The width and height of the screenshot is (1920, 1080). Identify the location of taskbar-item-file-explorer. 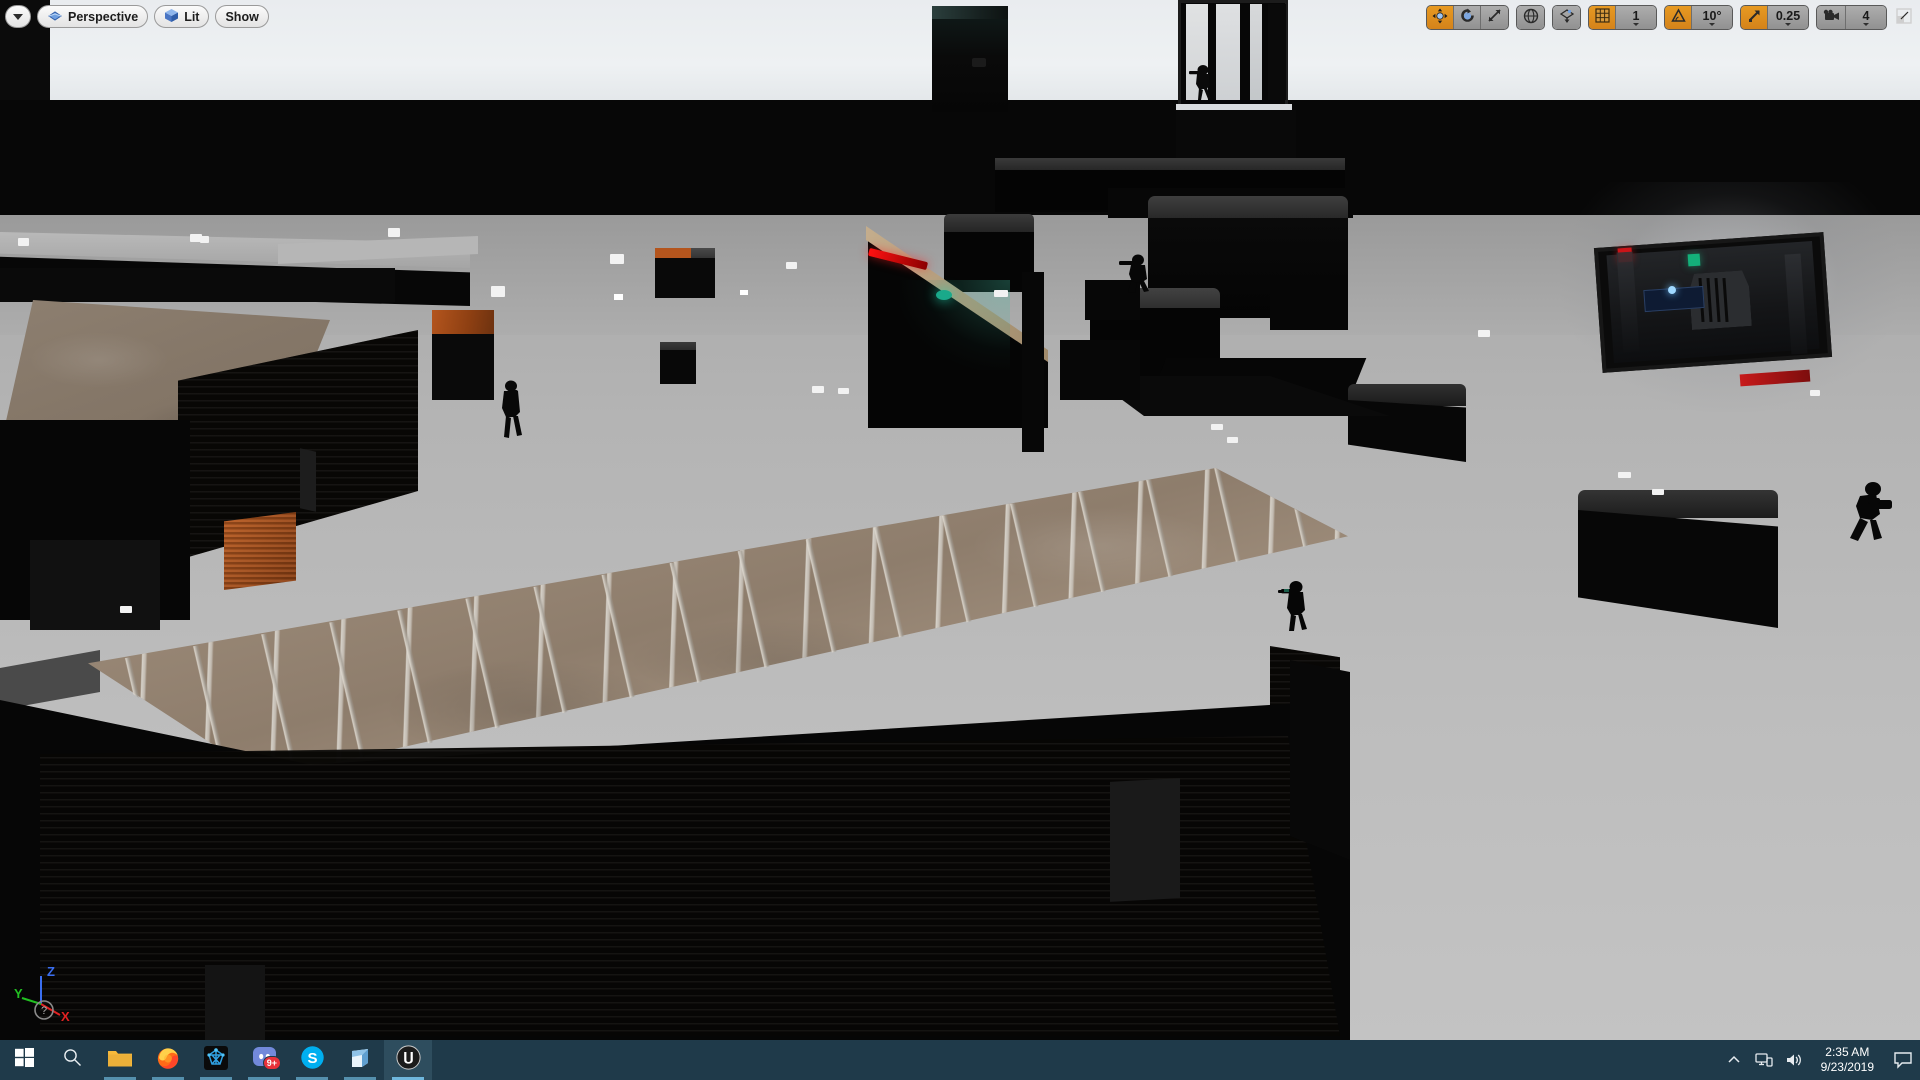
(120, 1060).